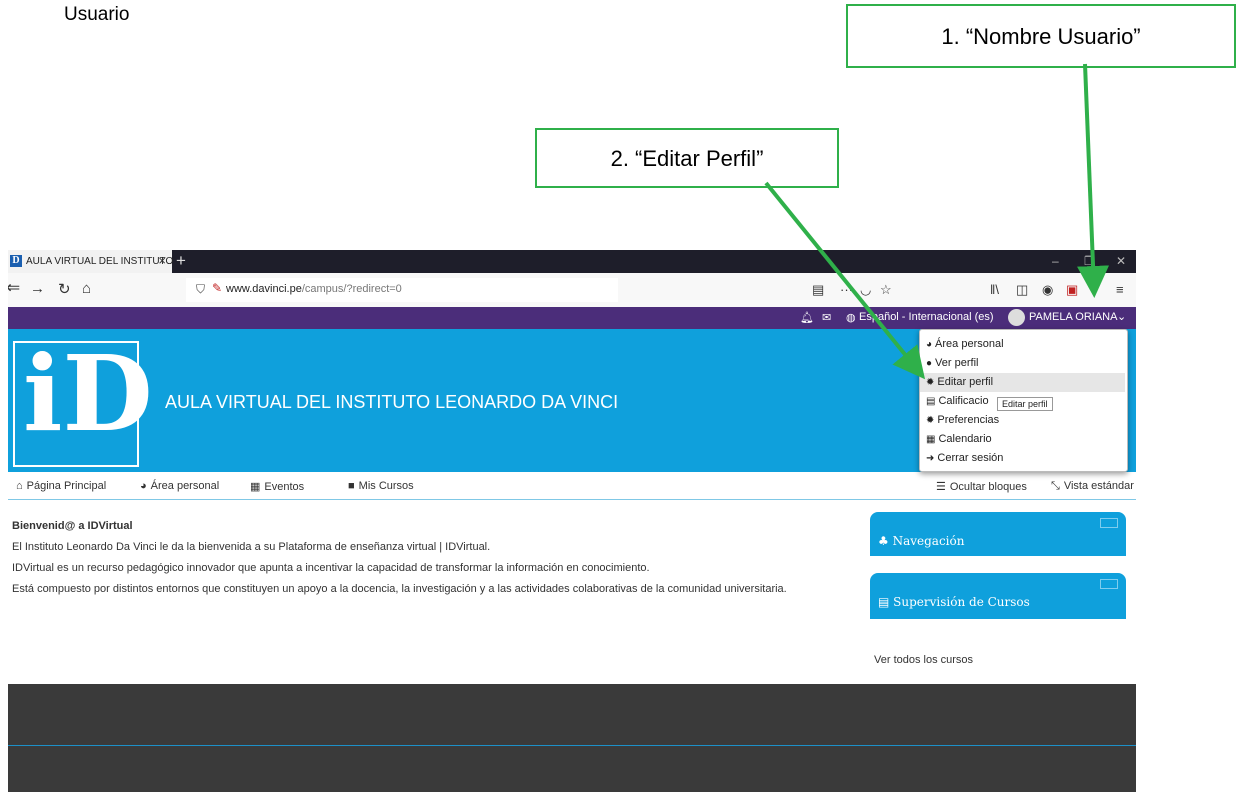  Describe the element at coordinates (1016, 317) in the screenshot. I see `avatar` at that location.